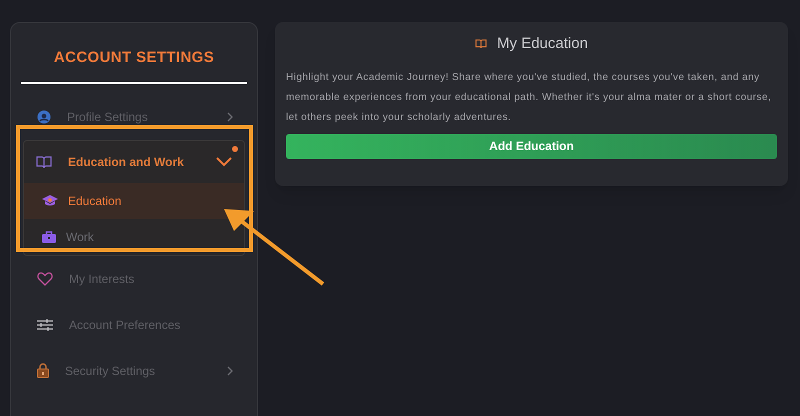 This screenshot has height=416, width=800. What do you see at coordinates (134, 58) in the screenshot?
I see `sidebar-title: ACCOUNT SETTINGS` at bounding box center [134, 58].